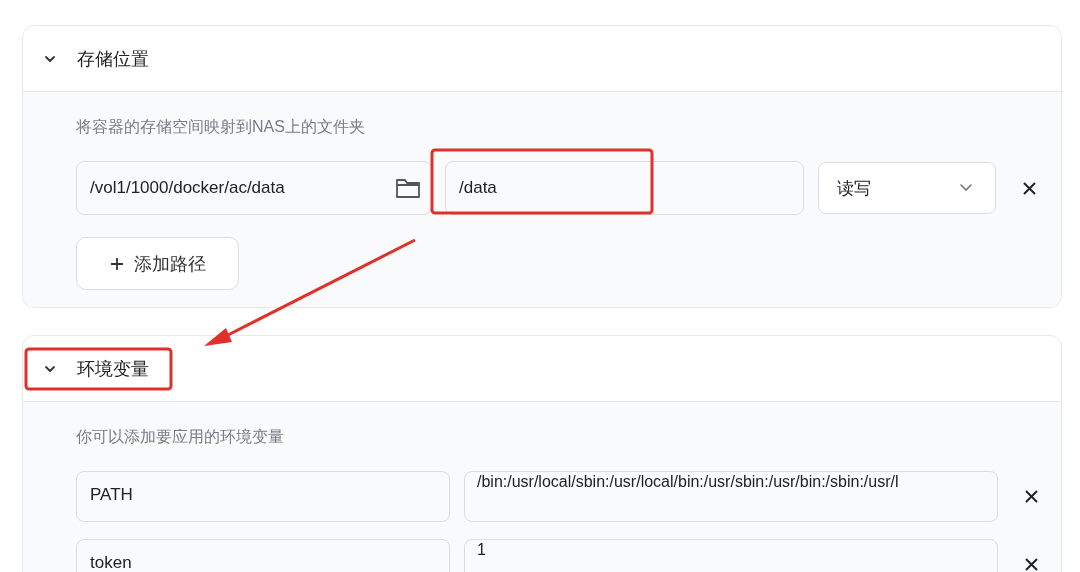 The height and width of the screenshot is (572, 1080). I want to click on dropdown-value: 读写, so click(854, 188).